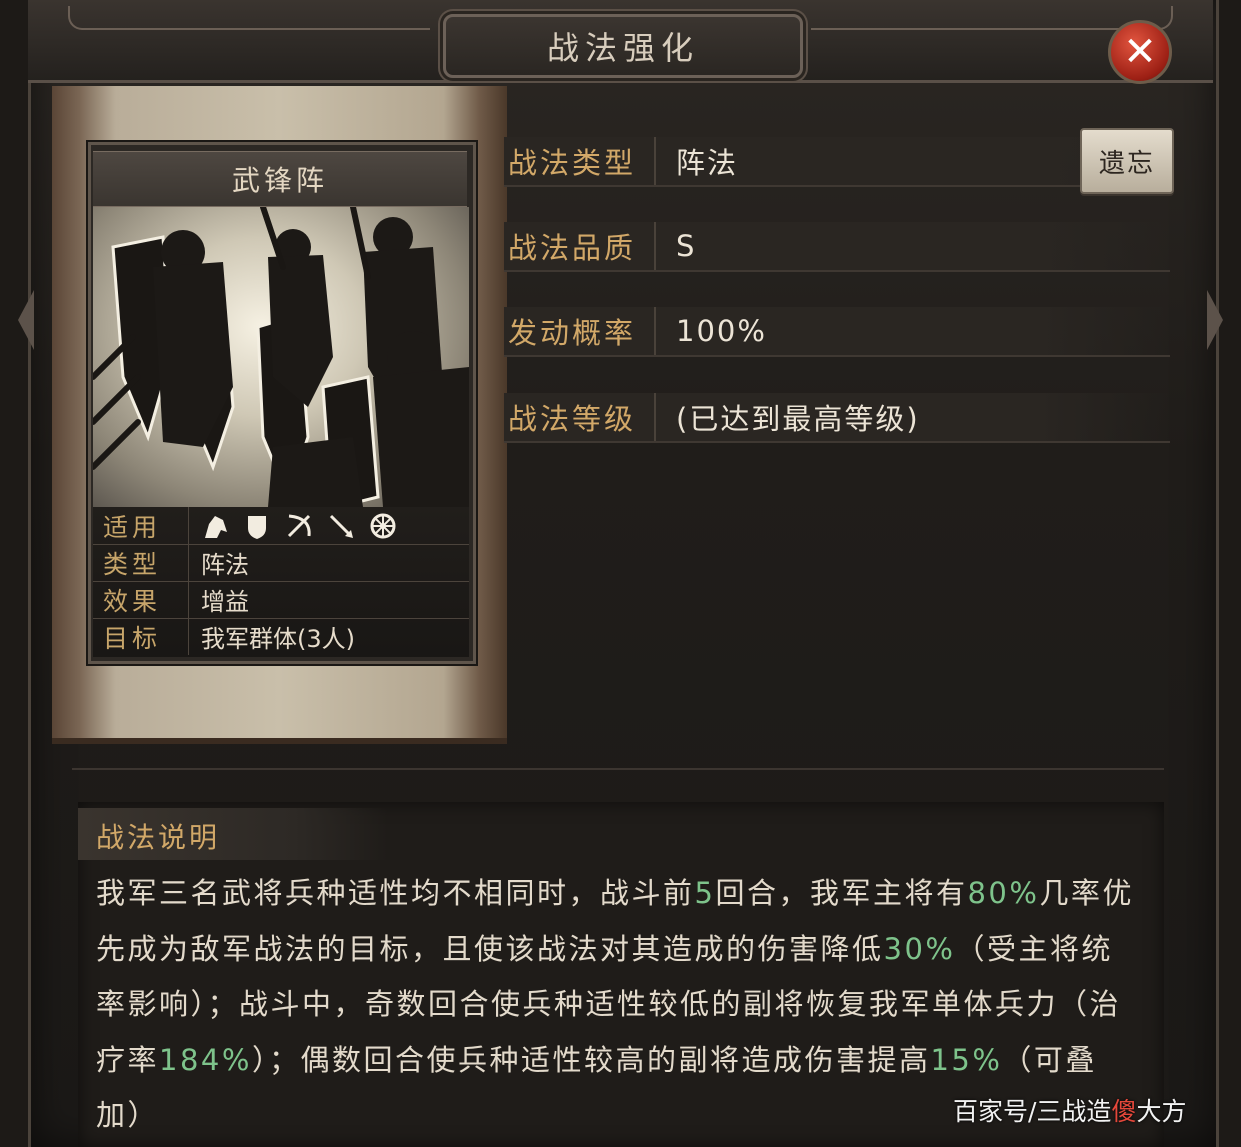 The width and height of the screenshot is (1241, 1147). I want to click on watermark-suffix: 大方, so click(1161, 1111).